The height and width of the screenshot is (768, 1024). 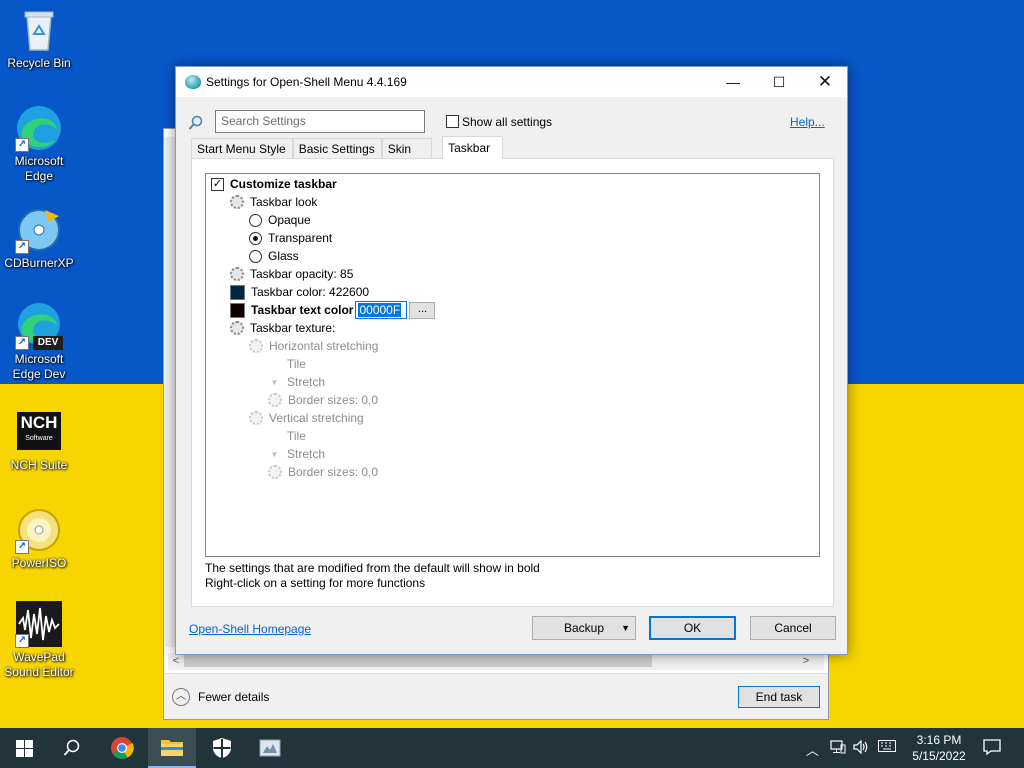 I want to click on desktop-icon-label: Microsoft Edge Dev, so click(x=39, y=366).